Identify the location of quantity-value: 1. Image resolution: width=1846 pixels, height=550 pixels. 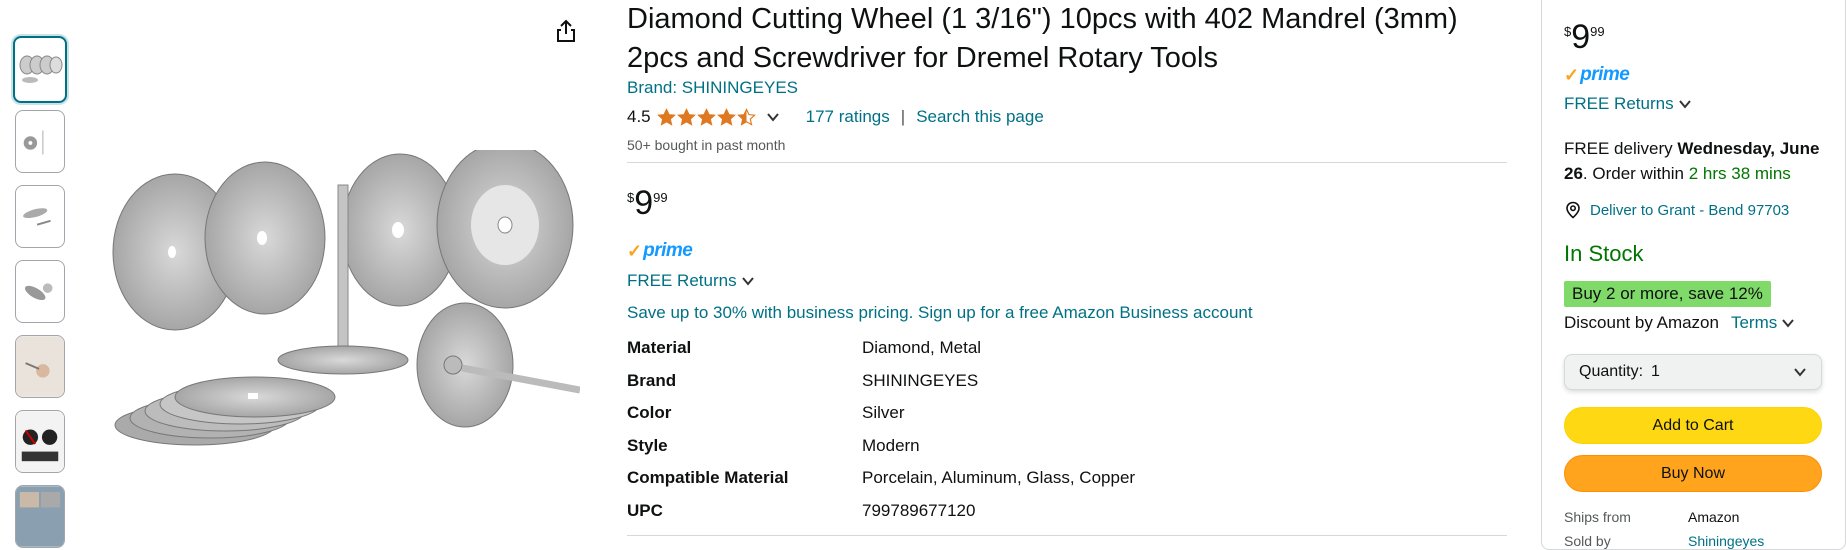
(1655, 371).